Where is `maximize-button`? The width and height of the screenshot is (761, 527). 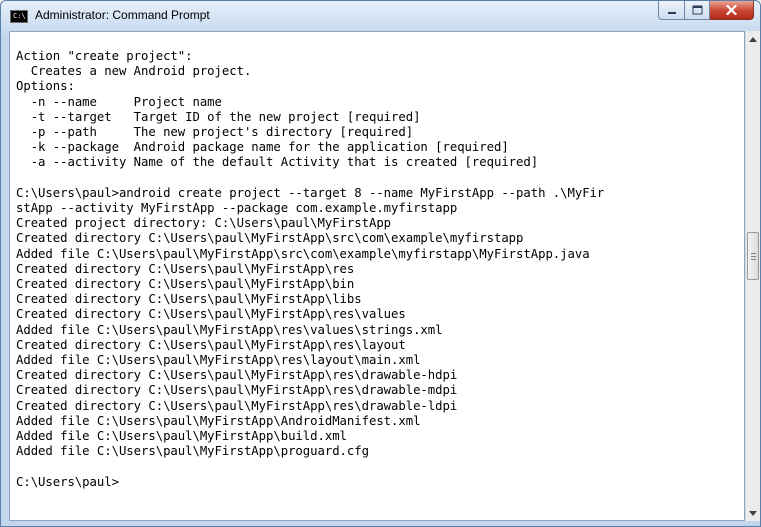 maximize-button is located at coordinates (697, 10).